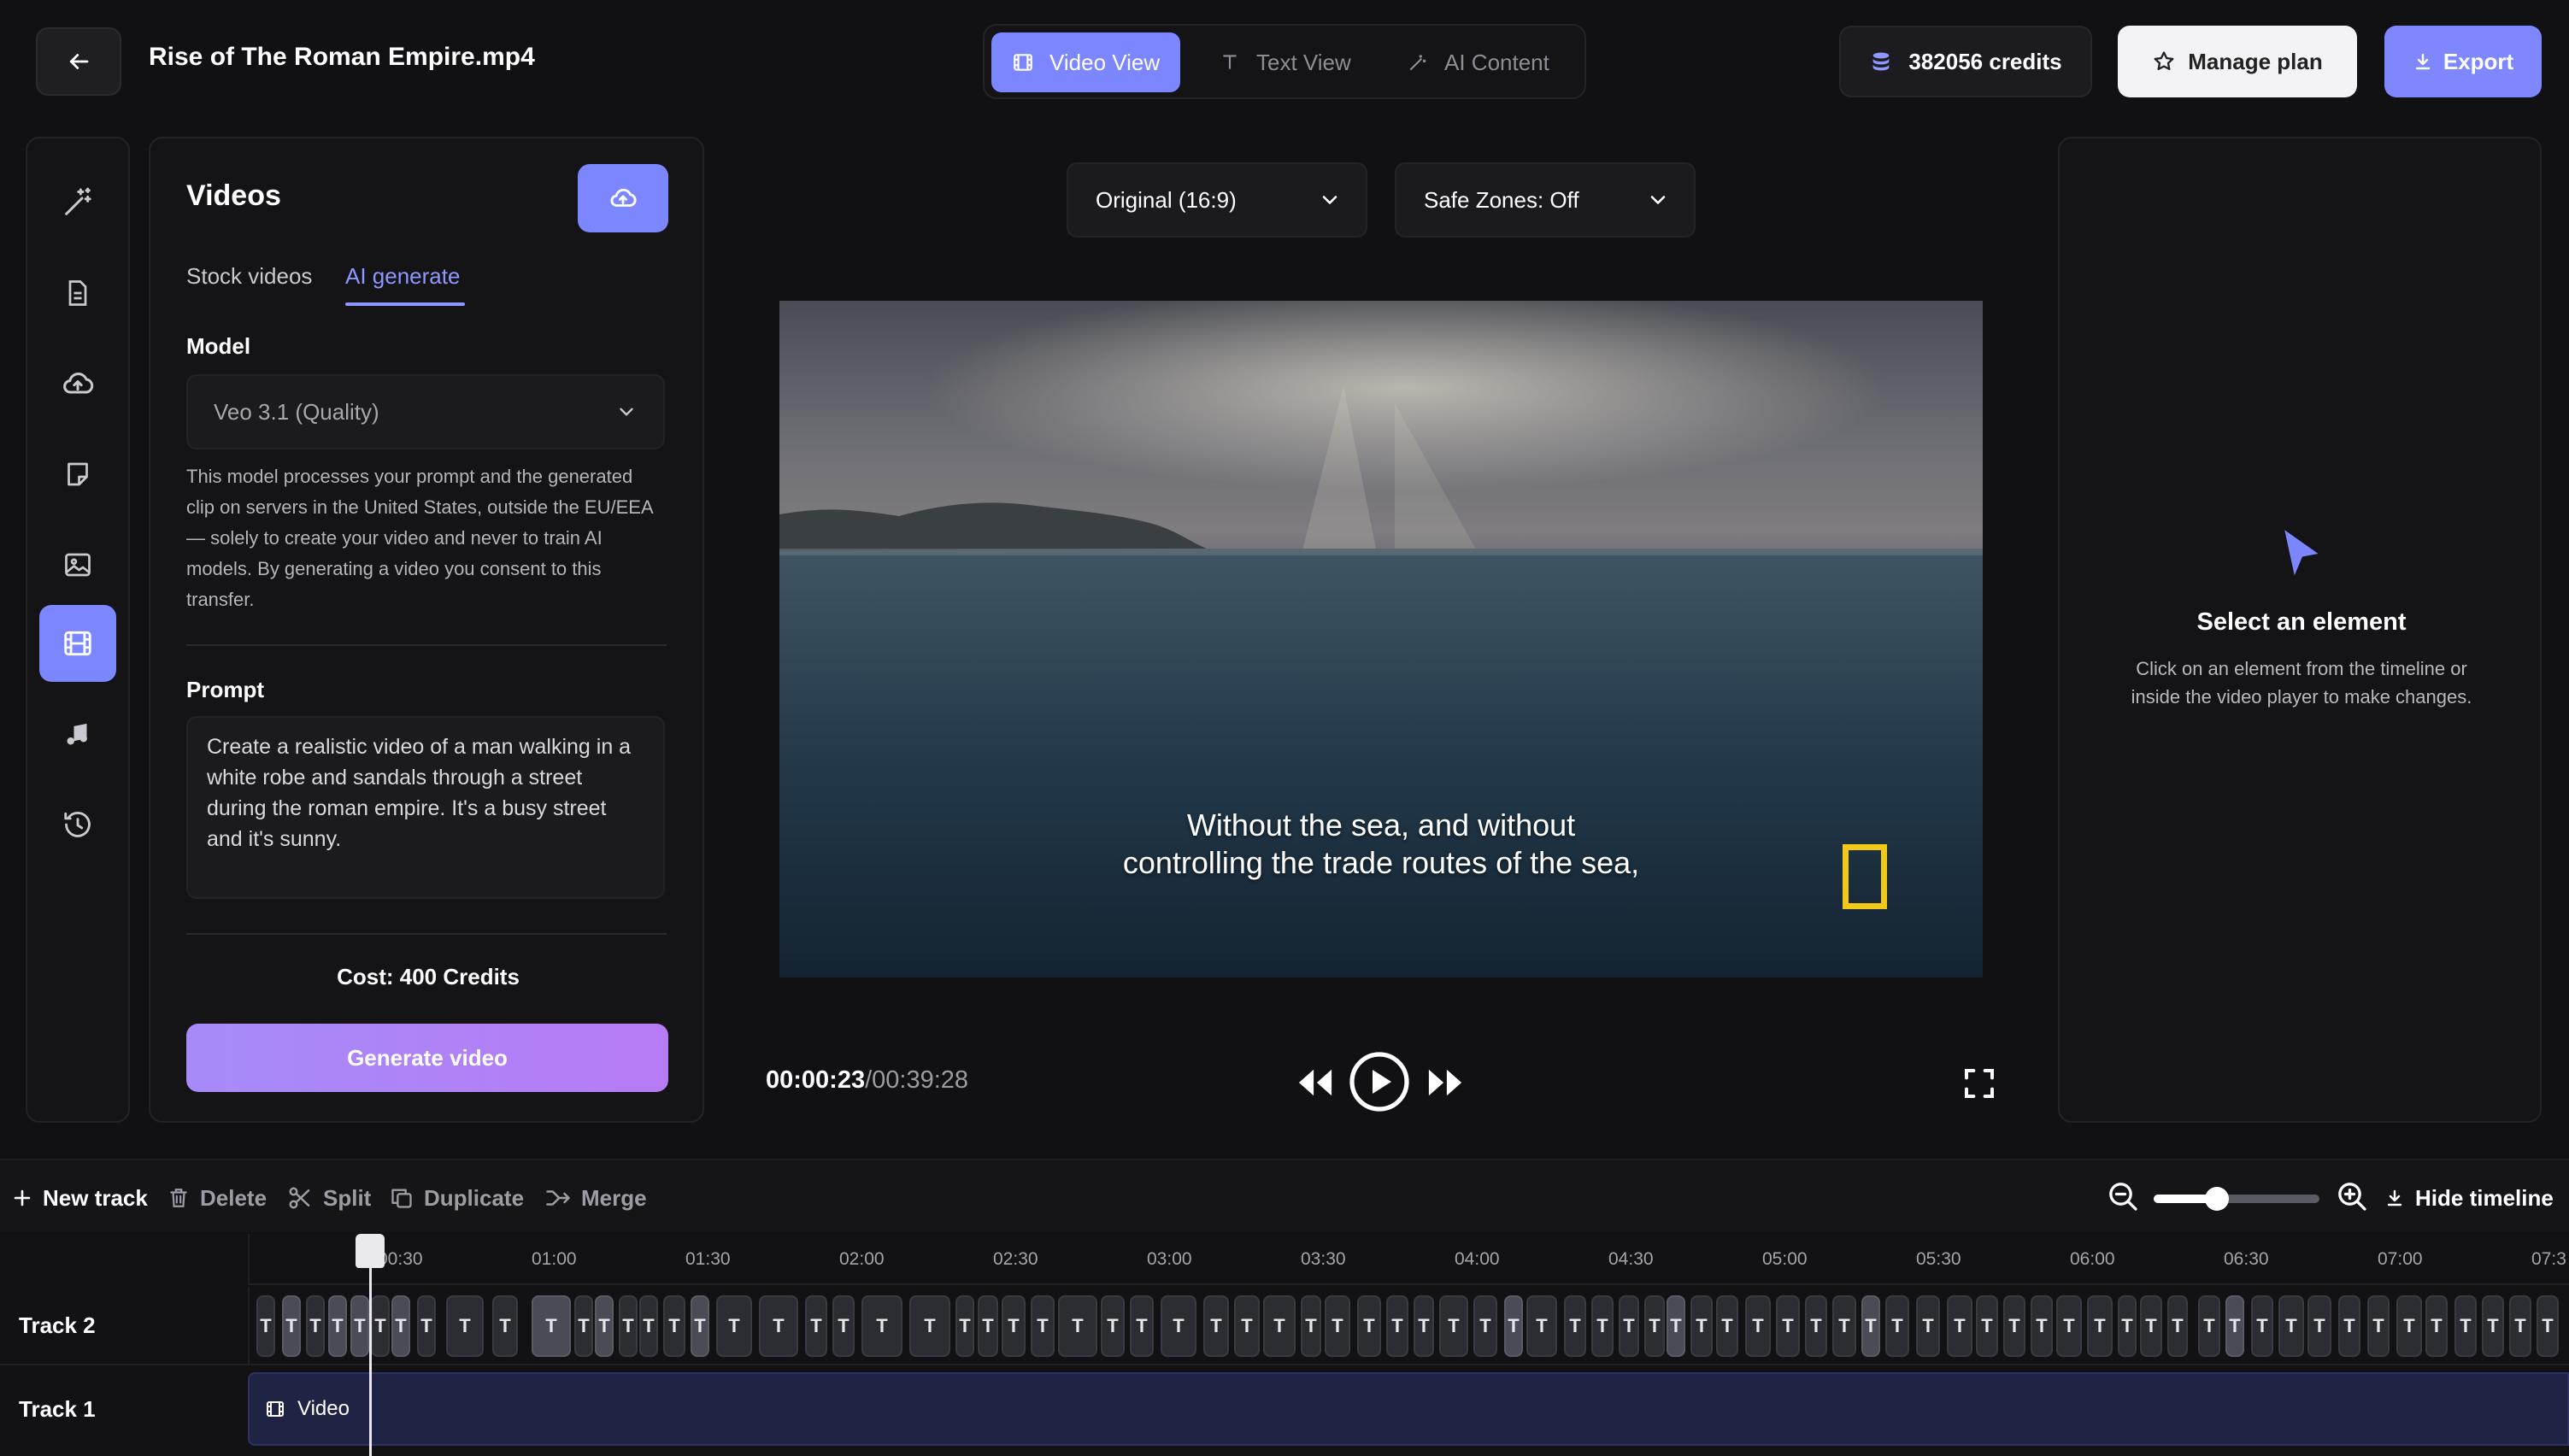  I want to click on zoom-slider, so click(2236, 1199).